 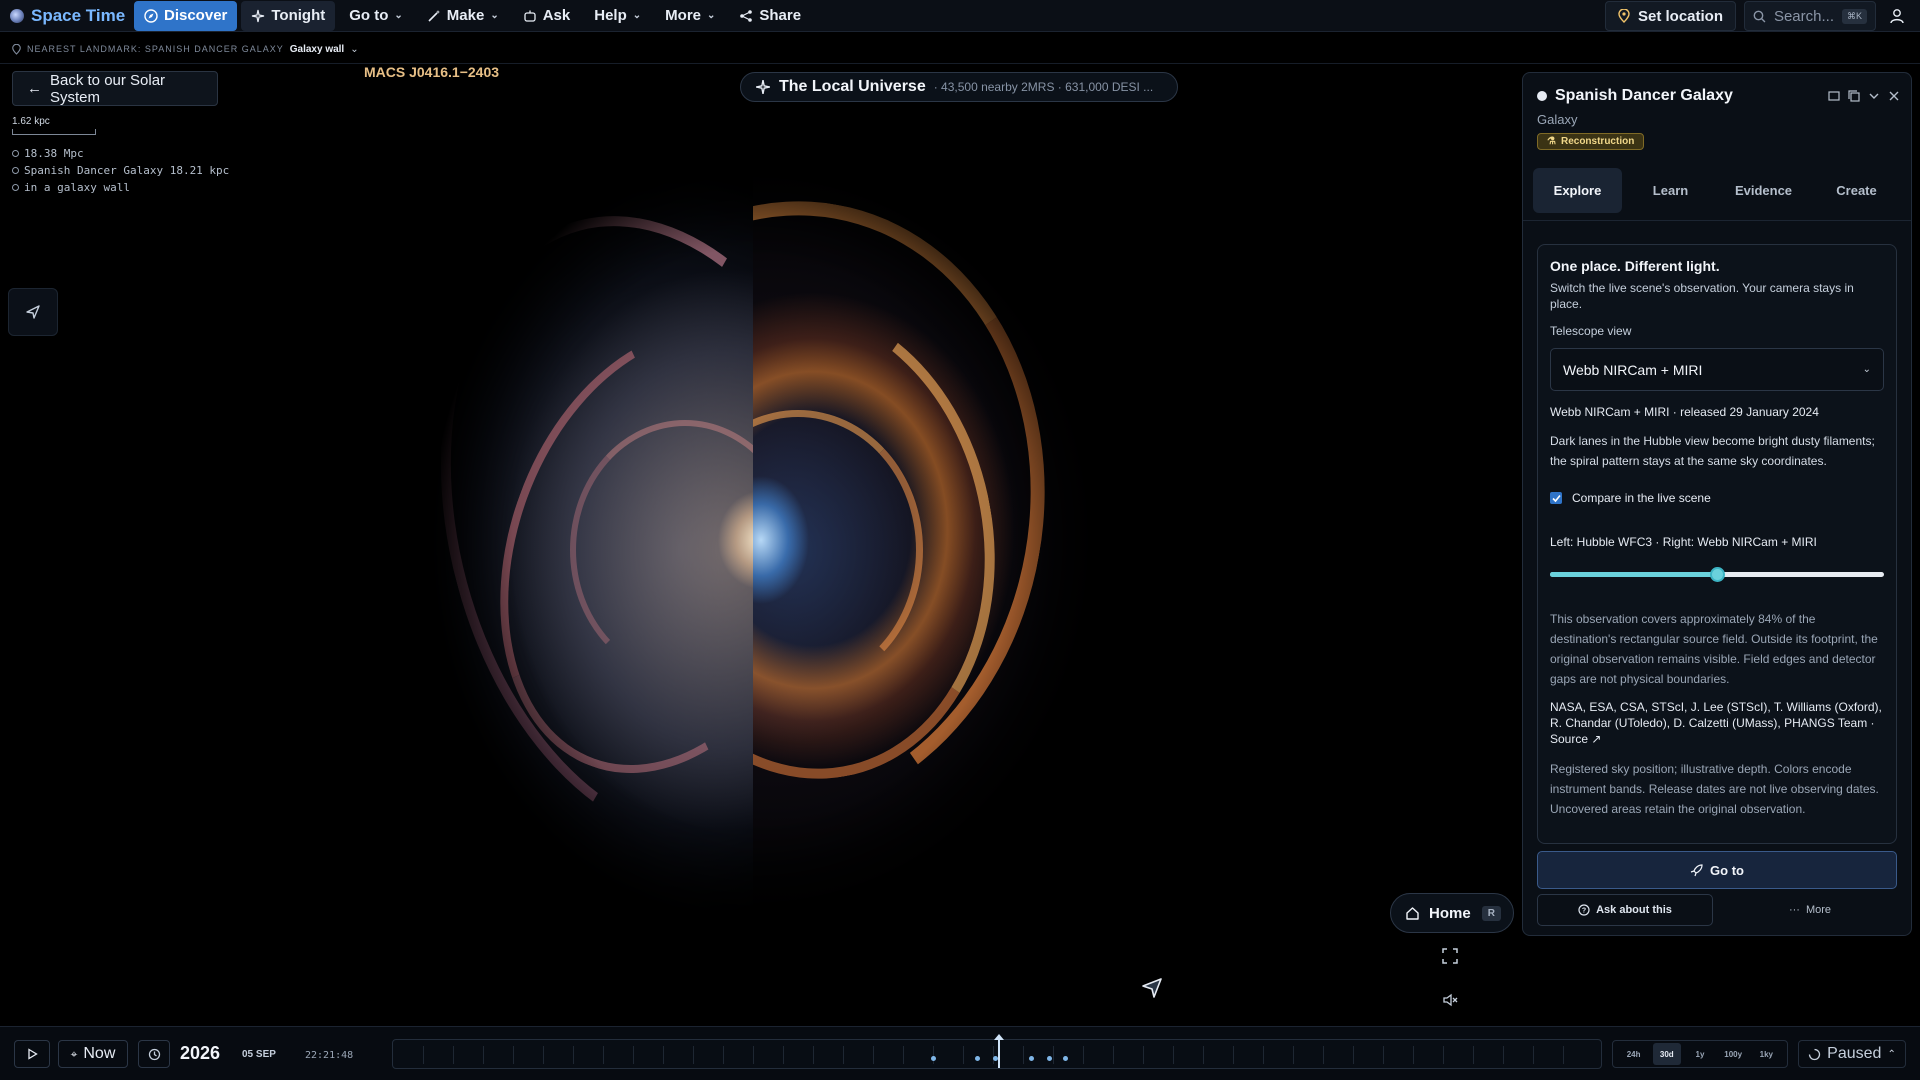 What do you see at coordinates (1891, 1054) in the screenshot?
I see `chevron-up-icon: ⌃` at bounding box center [1891, 1054].